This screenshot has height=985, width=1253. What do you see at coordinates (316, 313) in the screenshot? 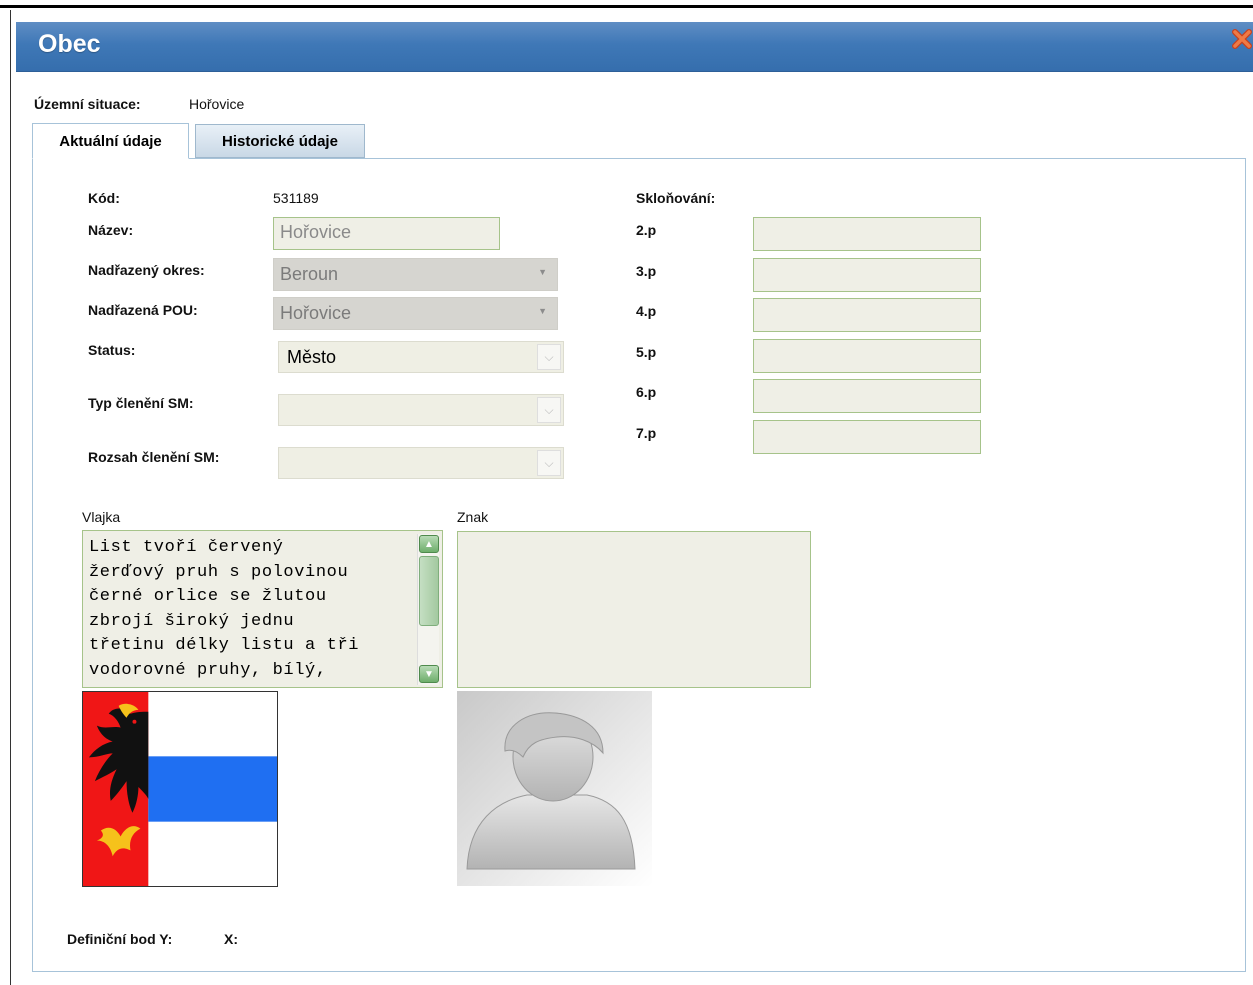
I see `pou-select-value: Hořovice` at bounding box center [316, 313].